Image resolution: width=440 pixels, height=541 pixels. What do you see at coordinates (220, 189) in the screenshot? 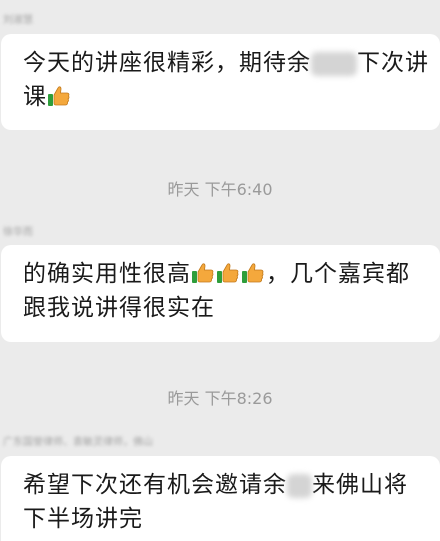
I see `timestamp: 昨天 下午6:40` at bounding box center [220, 189].